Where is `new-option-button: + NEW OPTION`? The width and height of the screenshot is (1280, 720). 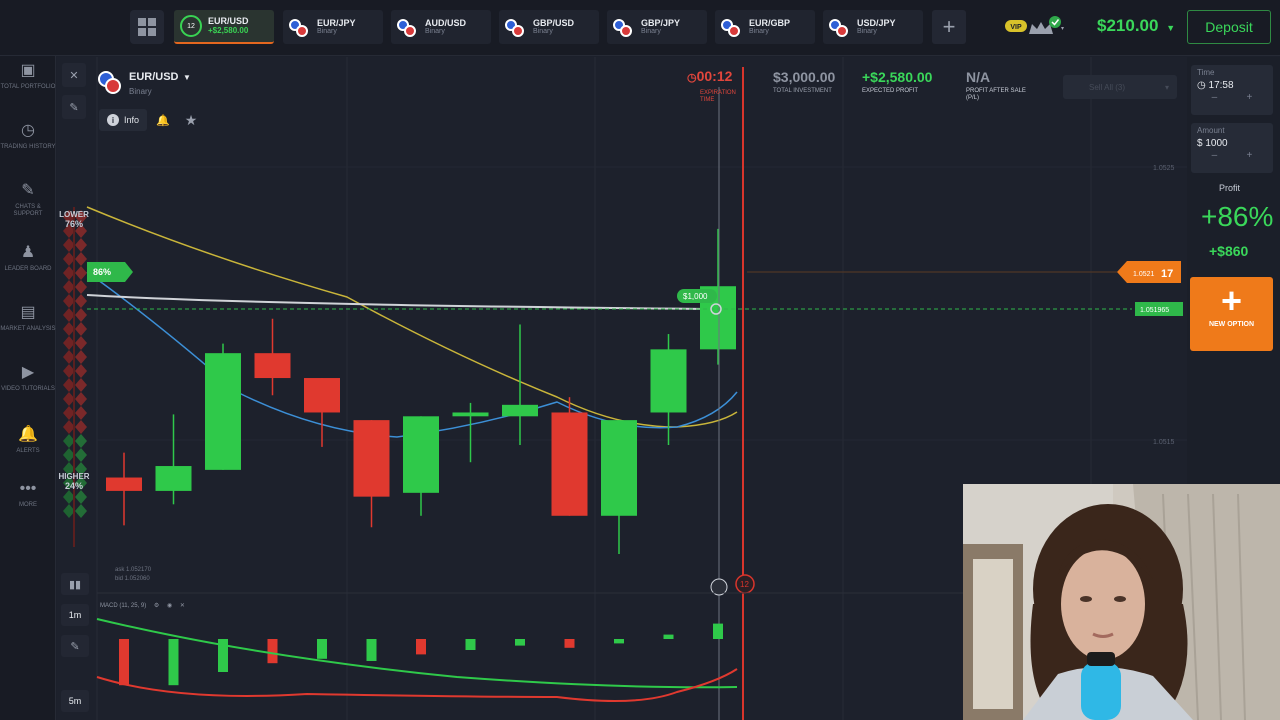
new-option-button: + NEW OPTION is located at coordinates (1231, 314).